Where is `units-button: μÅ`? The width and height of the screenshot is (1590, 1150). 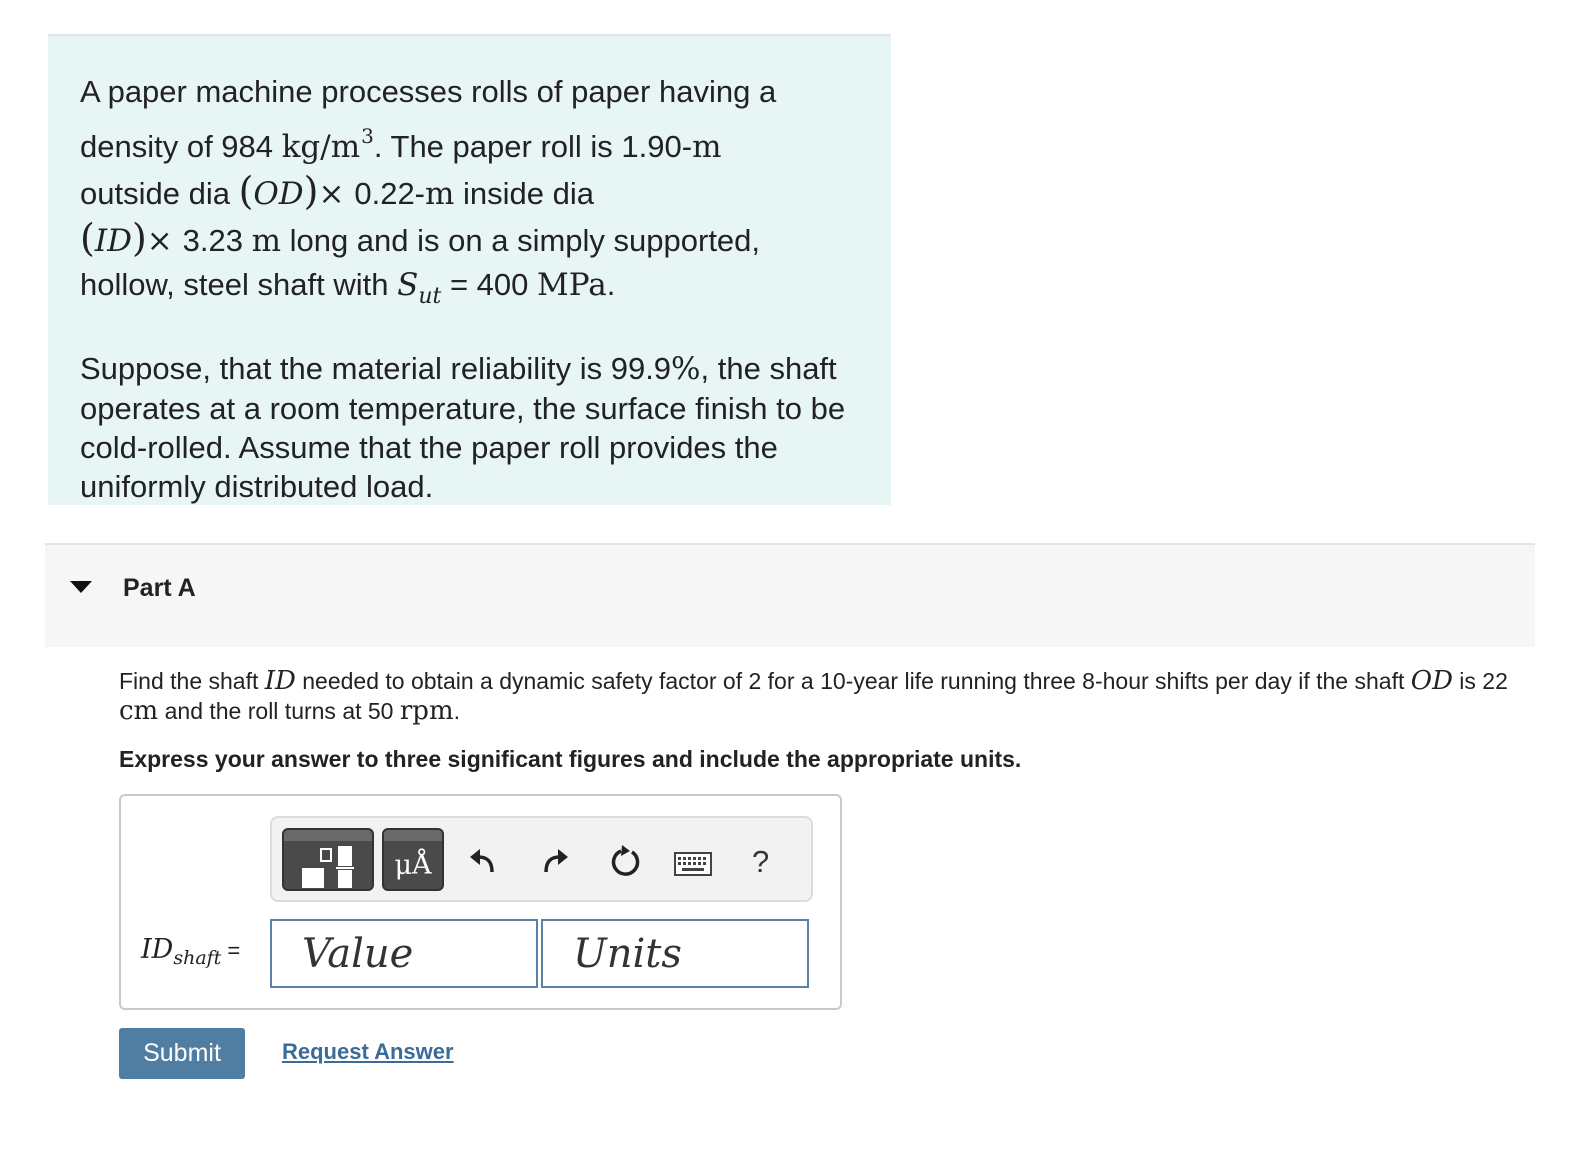 units-button: μÅ is located at coordinates (413, 859).